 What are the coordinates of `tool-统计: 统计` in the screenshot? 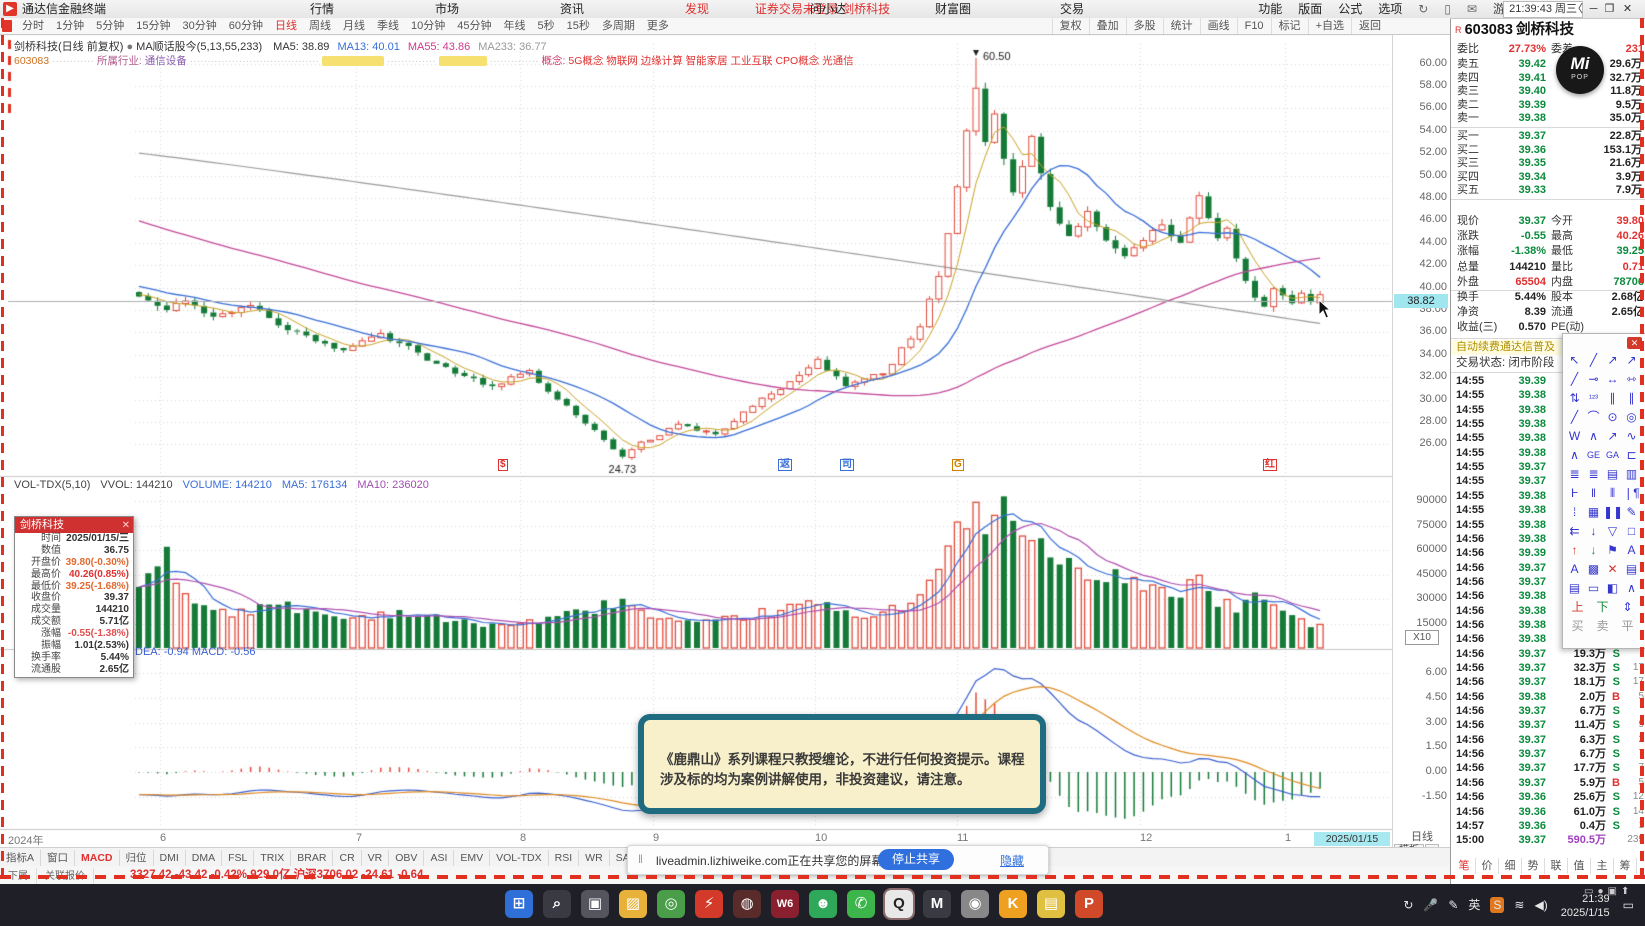 It's located at (1181, 26).